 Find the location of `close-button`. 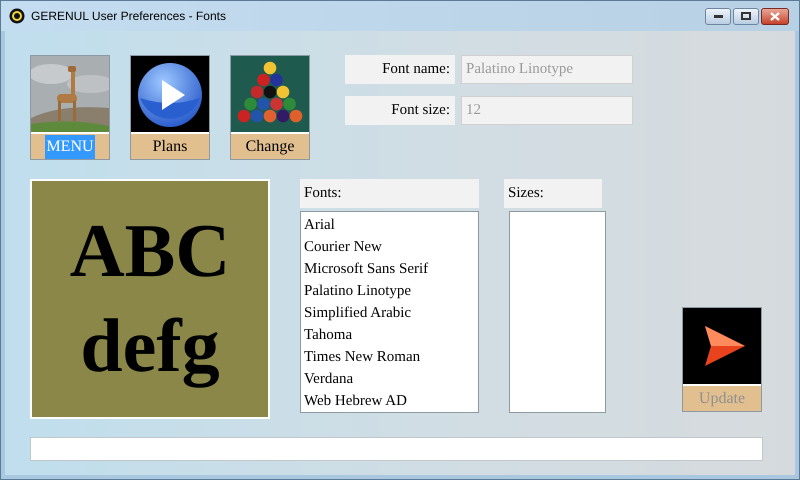

close-button is located at coordinates (775, 16).